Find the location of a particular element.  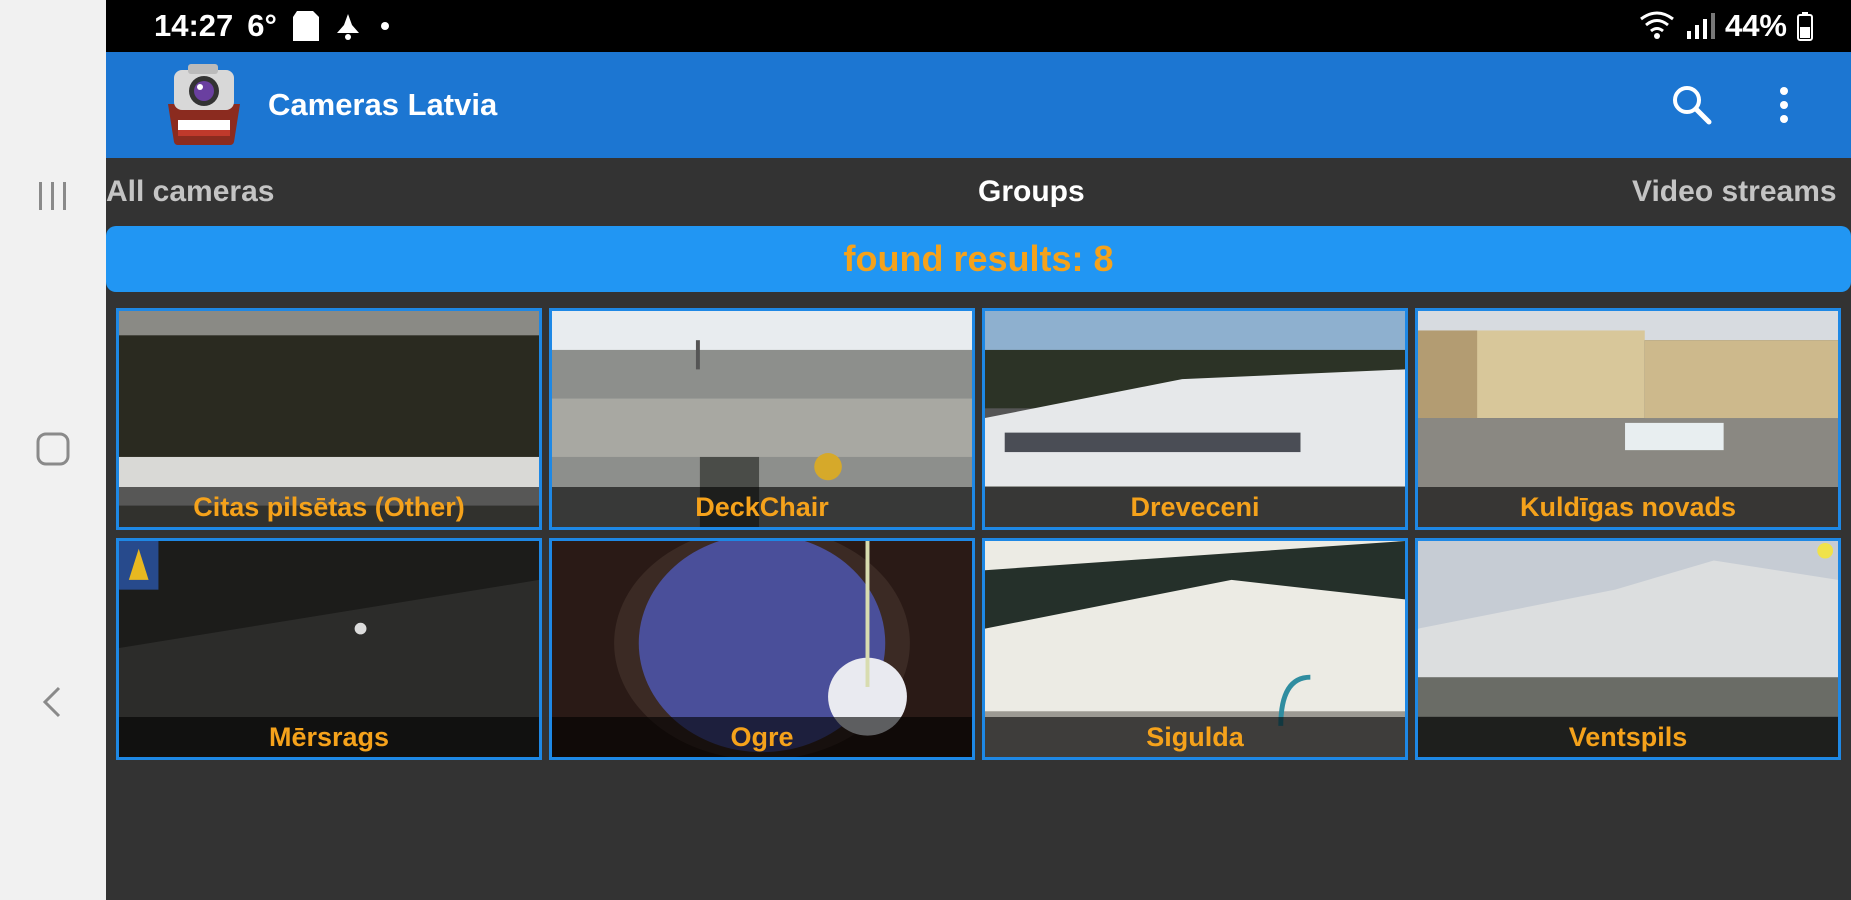

tab-all-cameras: All cameras is located at coordinates (190, 192).